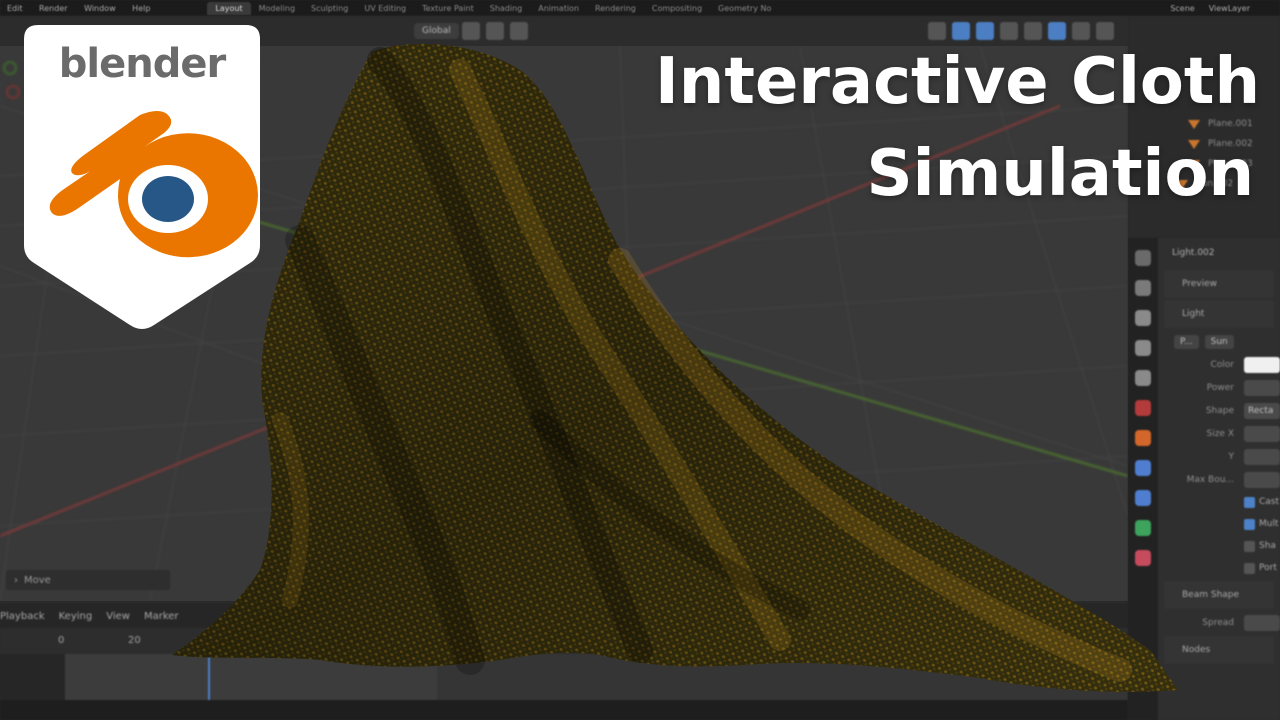  Describe the element at coordinates (142, 64) in the screenshot. I see `logo-wordmark: blender` at that location.